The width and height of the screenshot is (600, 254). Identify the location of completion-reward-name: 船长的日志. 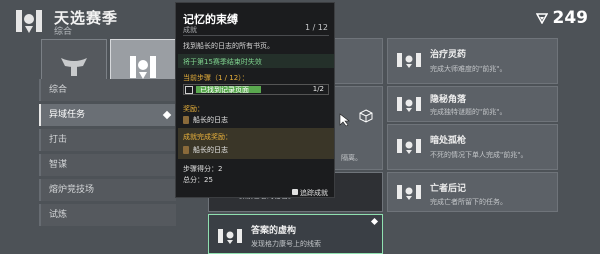
(210, 150).